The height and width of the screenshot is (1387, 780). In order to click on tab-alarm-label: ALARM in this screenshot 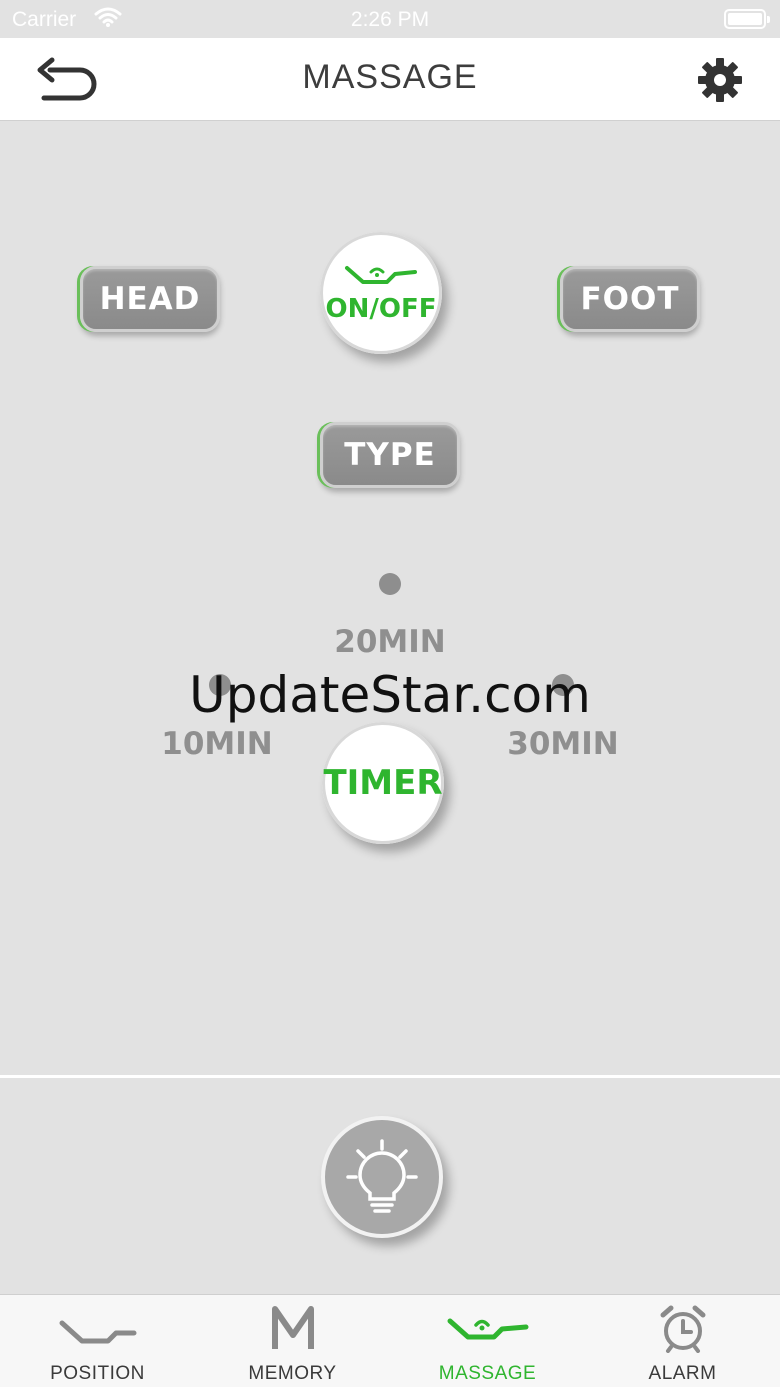, I will do `click(682, 1373)`.